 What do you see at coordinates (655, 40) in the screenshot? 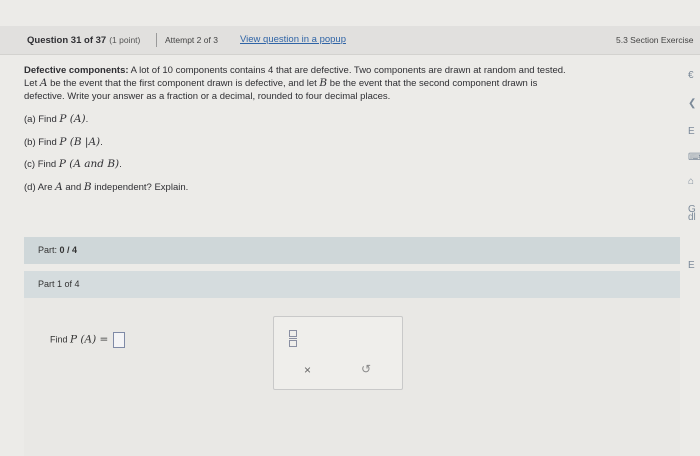
I see `section-label: 5.3 Section Exercise` at bounding box center [655, 40].